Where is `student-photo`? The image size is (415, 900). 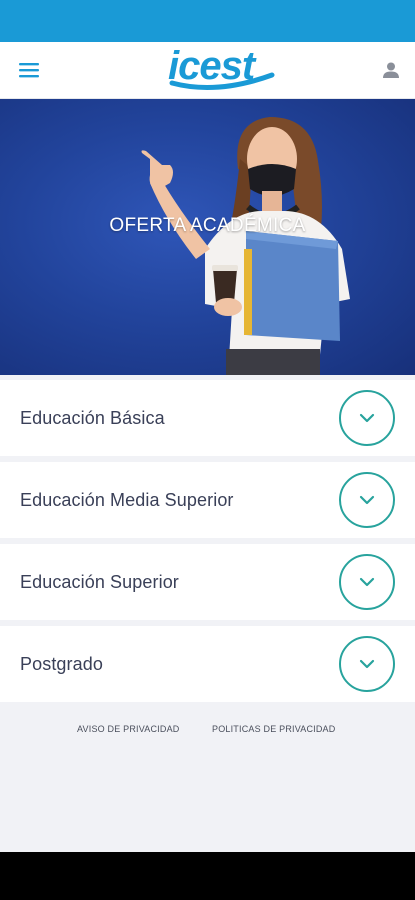
student-photo is located at coordinates (245, 246).